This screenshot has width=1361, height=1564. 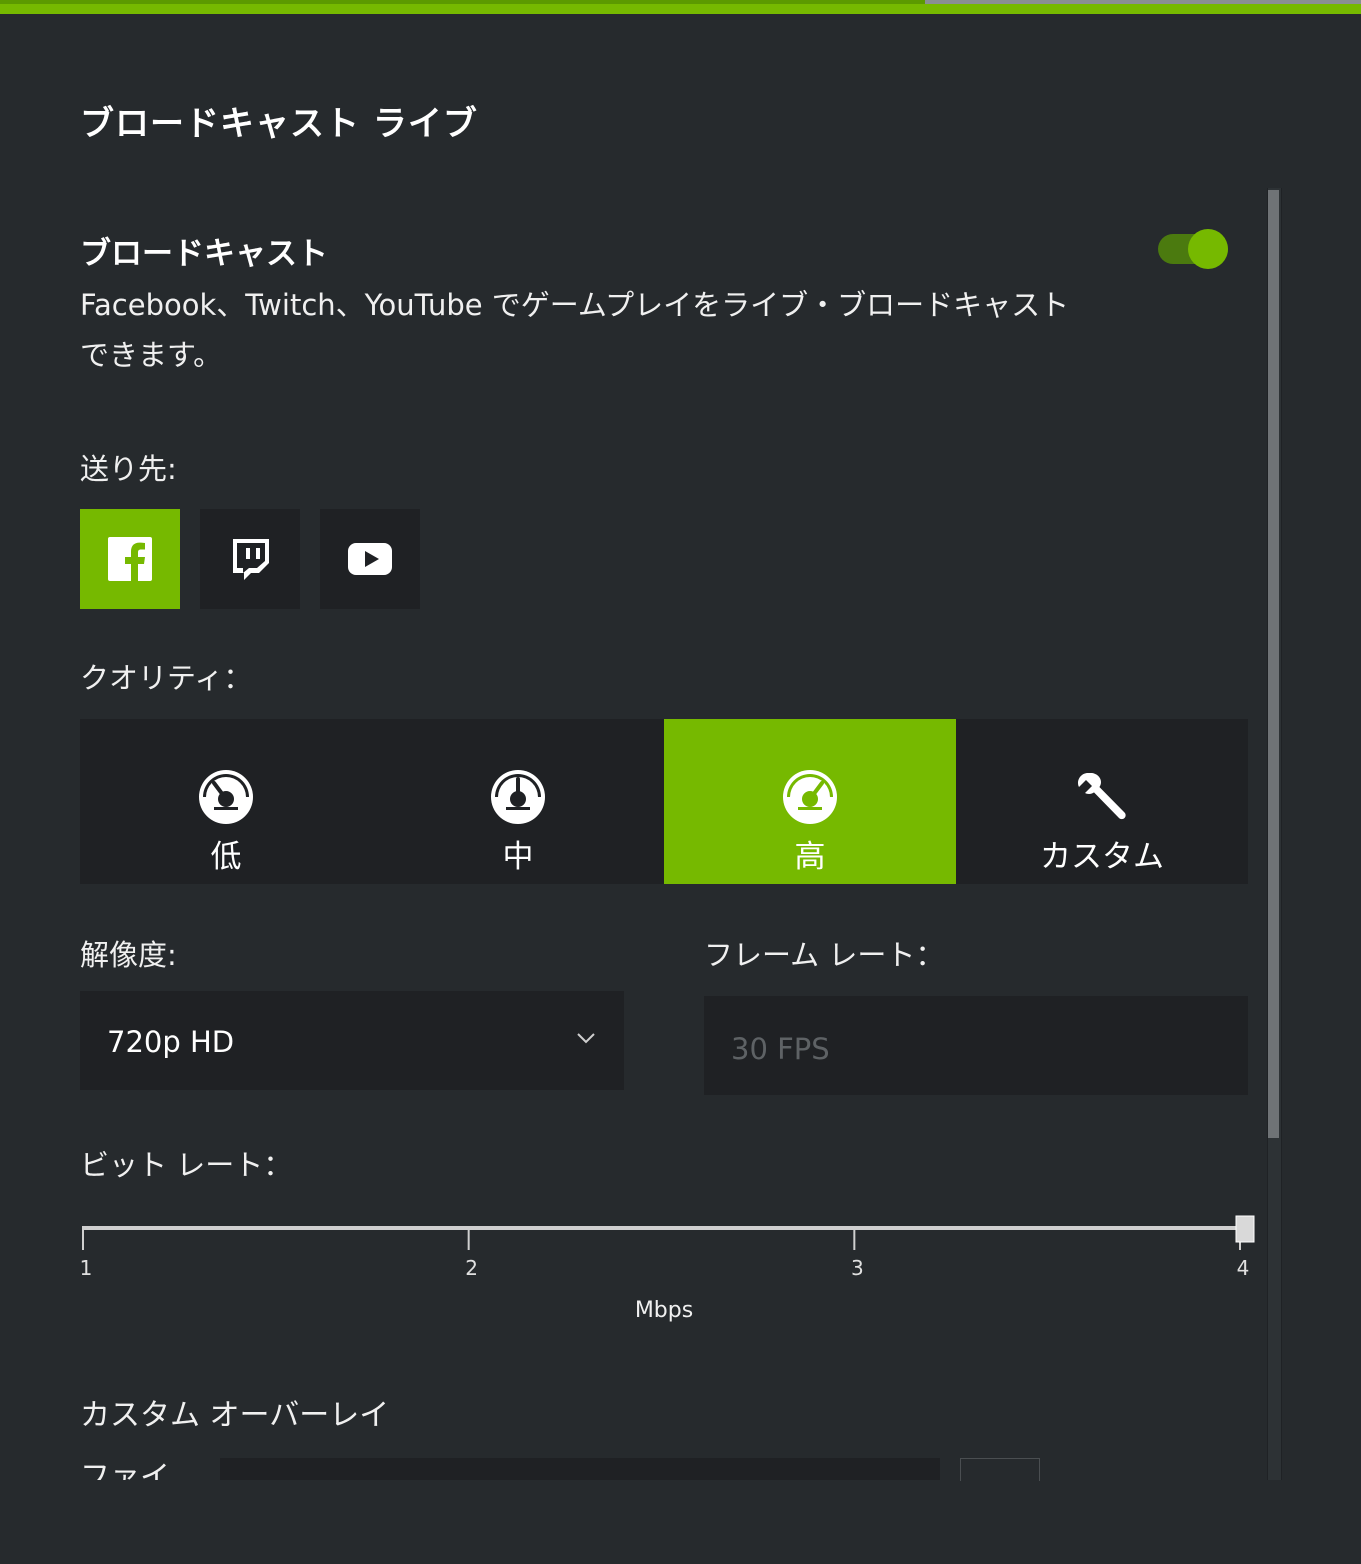 I want to click on toggle-knob, so click(x=1208, y=249).